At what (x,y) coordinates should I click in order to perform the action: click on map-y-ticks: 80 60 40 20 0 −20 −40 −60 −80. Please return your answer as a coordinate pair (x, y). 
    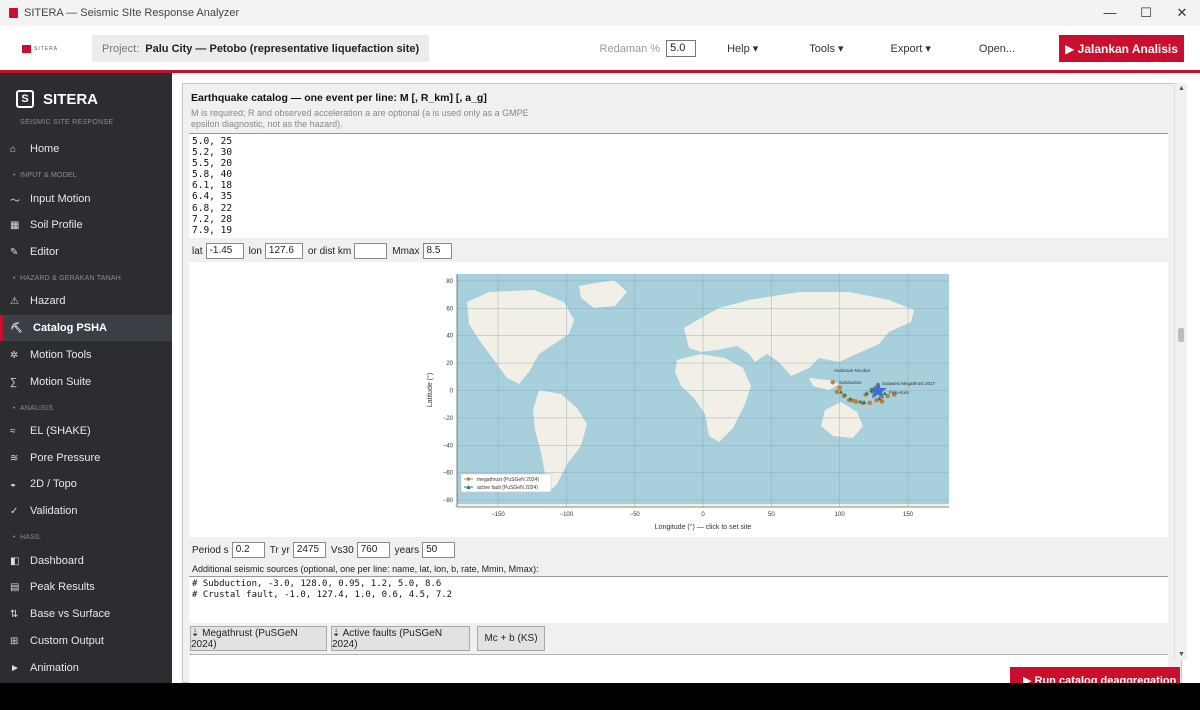
    Looking at the image, I should click on (448, 391).